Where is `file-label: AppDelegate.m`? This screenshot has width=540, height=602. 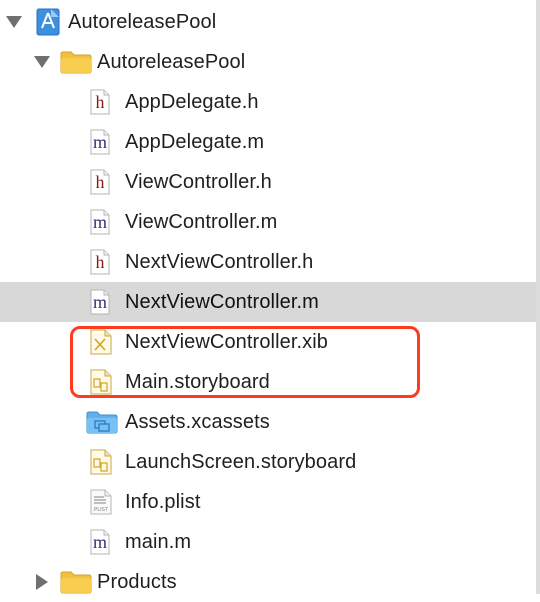 file-label: AppDelegate.m is located at coordinates (195, 142).